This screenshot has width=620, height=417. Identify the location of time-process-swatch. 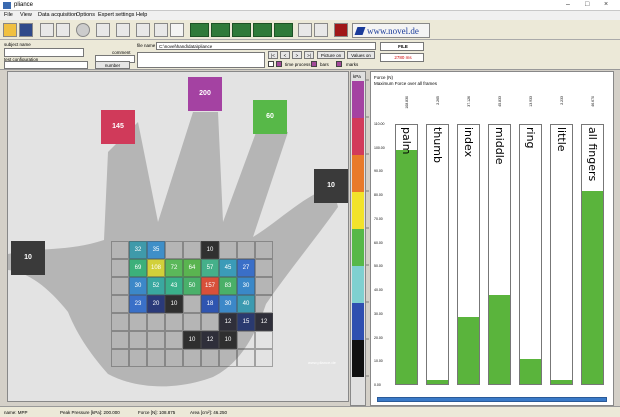
(279, 64).